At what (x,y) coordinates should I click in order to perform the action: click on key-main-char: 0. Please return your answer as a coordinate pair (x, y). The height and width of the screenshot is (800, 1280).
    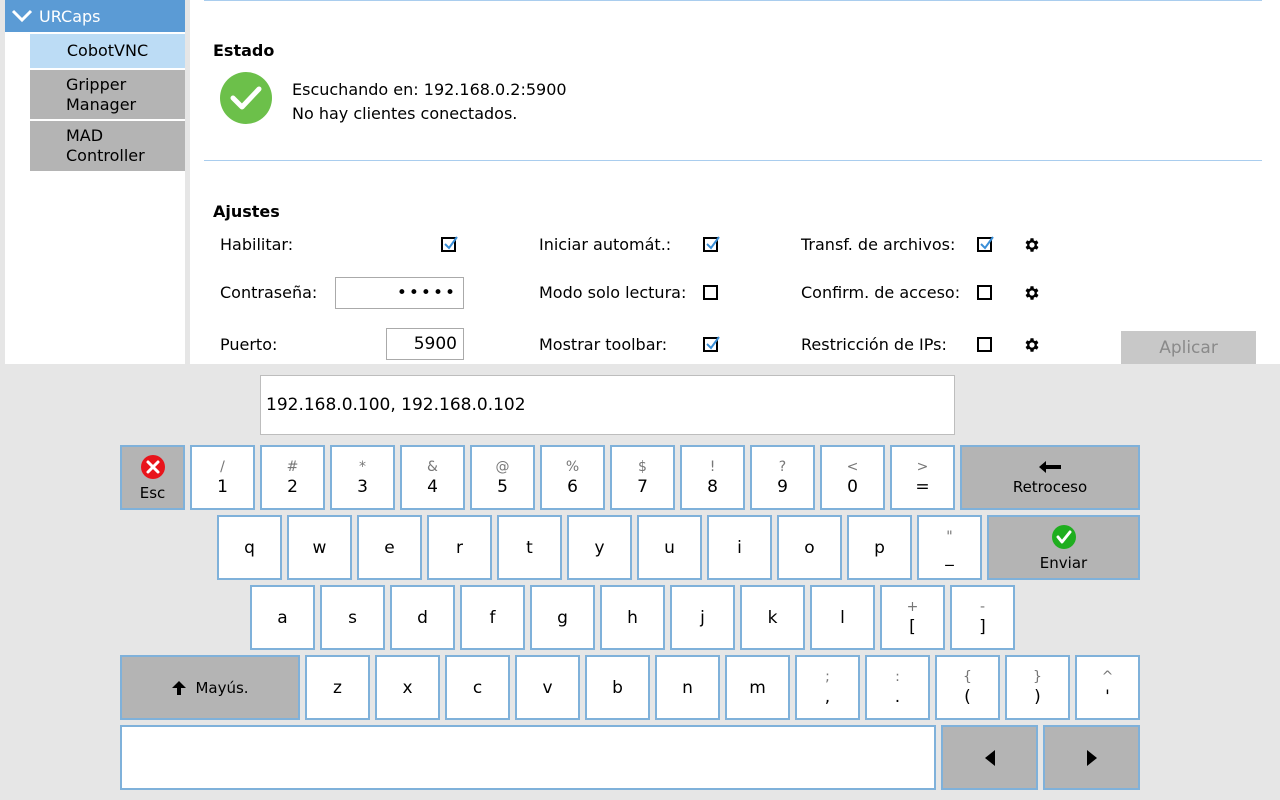
    Looking at the image, I should click on (852, 486).